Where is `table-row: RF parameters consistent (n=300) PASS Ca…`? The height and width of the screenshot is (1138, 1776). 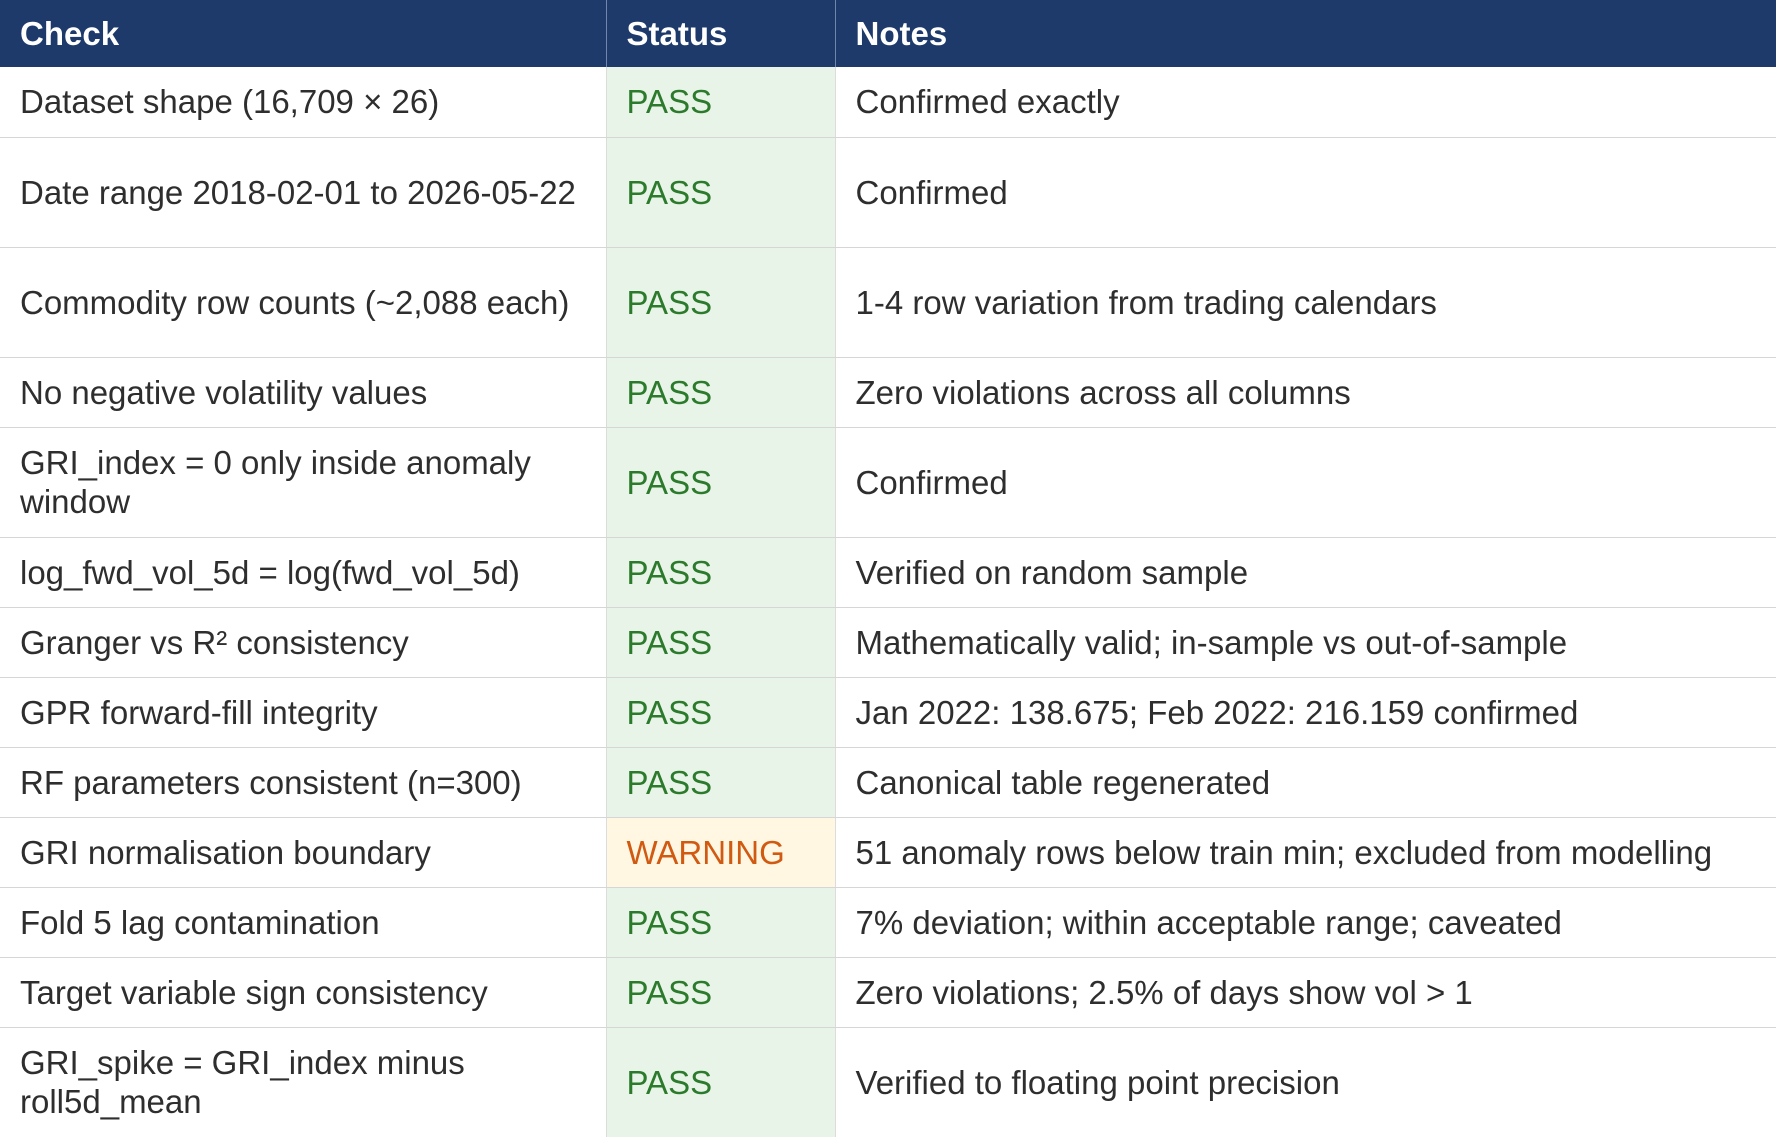
table-row: RF parameters consistent (n=300) PASS Ca… is located at coordinates (888, 782).